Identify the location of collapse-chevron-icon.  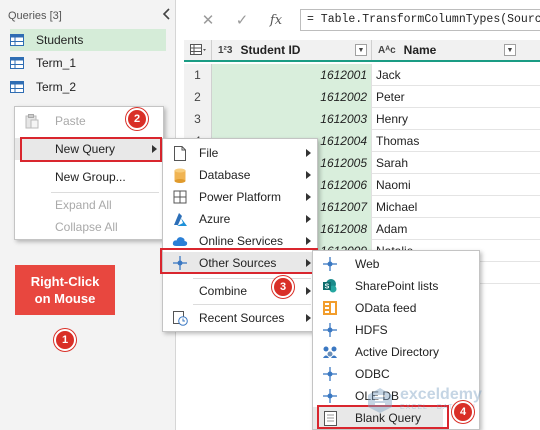
(167, 14).